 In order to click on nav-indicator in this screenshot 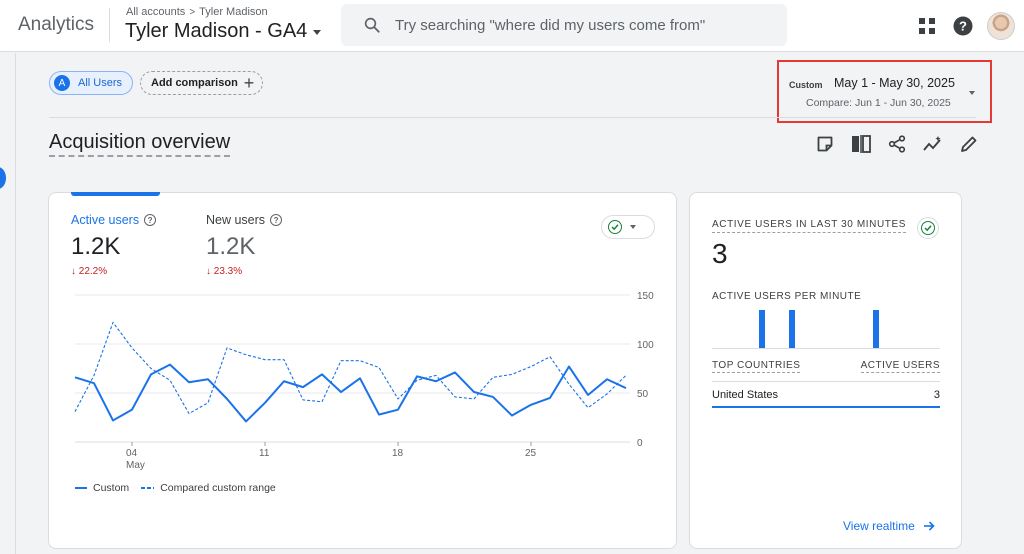, I will do `click(3, 178)`.